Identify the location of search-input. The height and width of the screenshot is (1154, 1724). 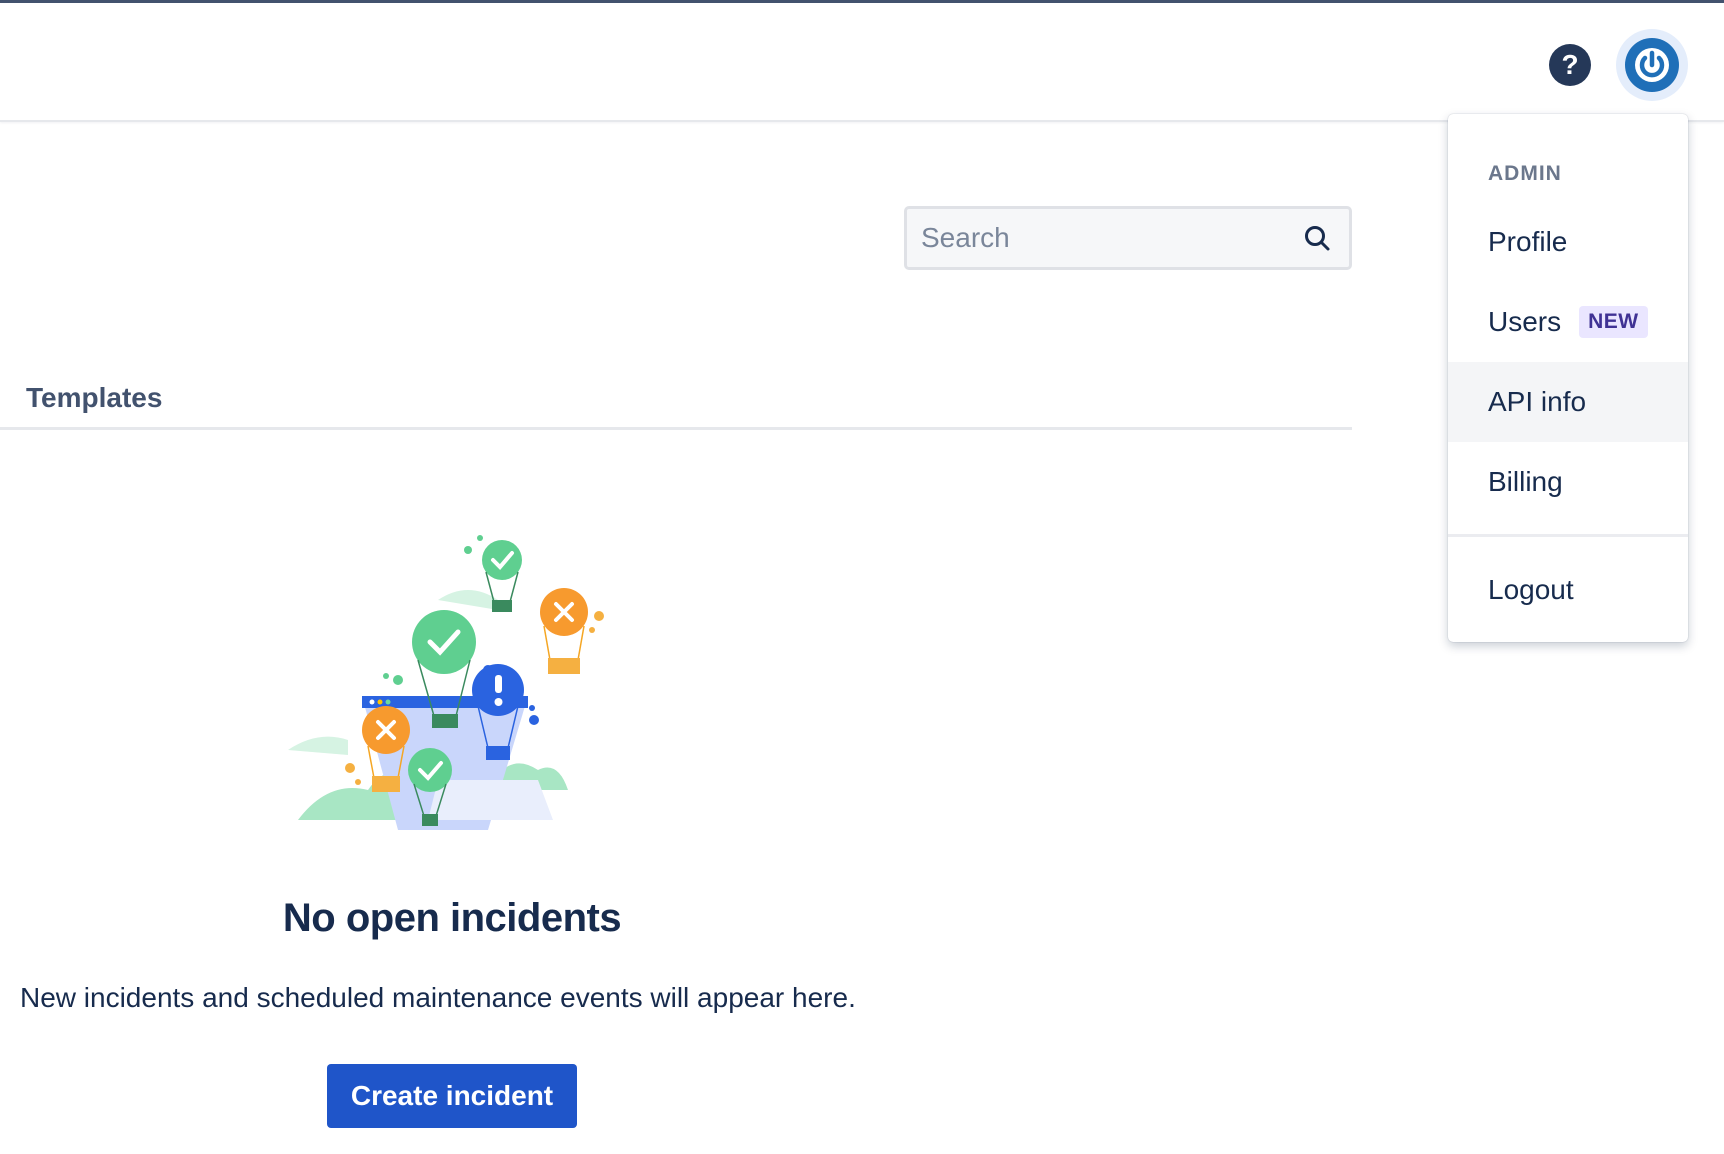
(1128, 238).